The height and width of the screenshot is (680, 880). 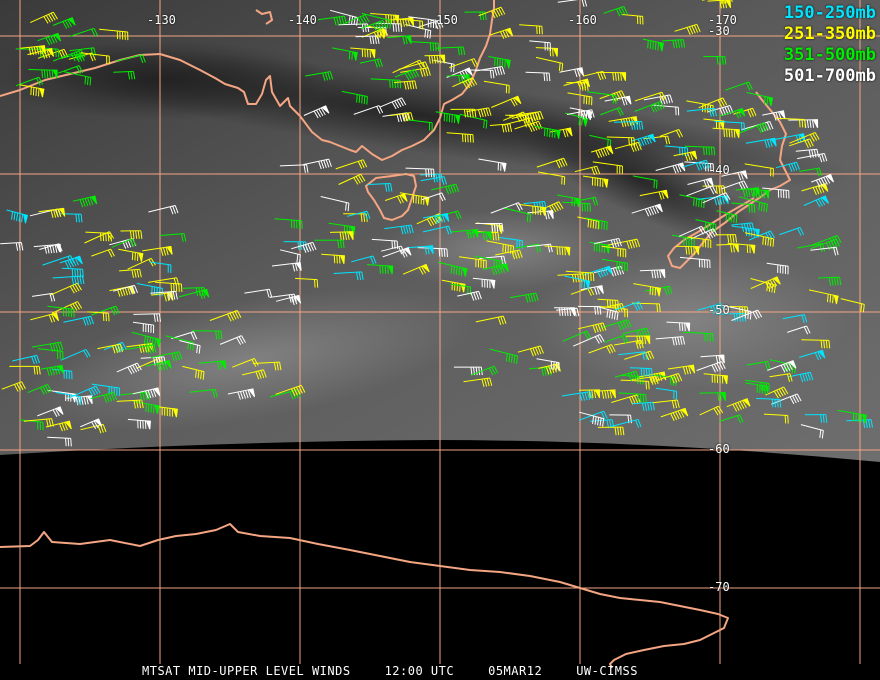 What do you see at coordinates (246, 671) in the screenshot?
I see `caption-product: MTSAT MID-UPPER LEVEL WINDS` at bounding box center [246, 671].